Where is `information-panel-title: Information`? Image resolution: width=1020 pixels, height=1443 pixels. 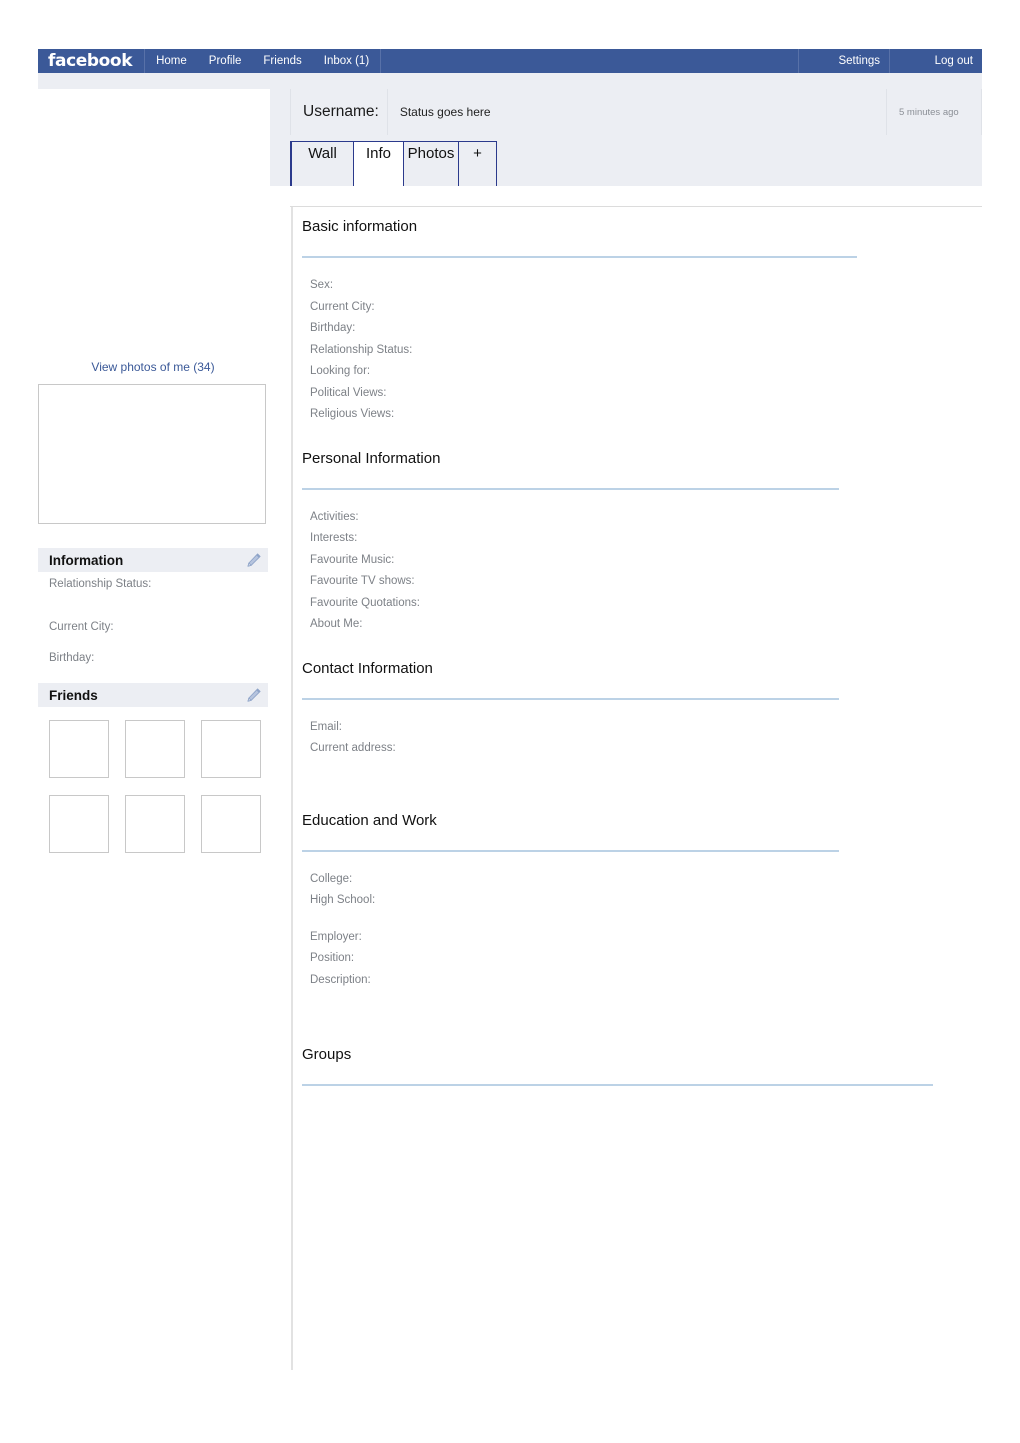
information-panel-title: Information is located at coordinates (86, 560).